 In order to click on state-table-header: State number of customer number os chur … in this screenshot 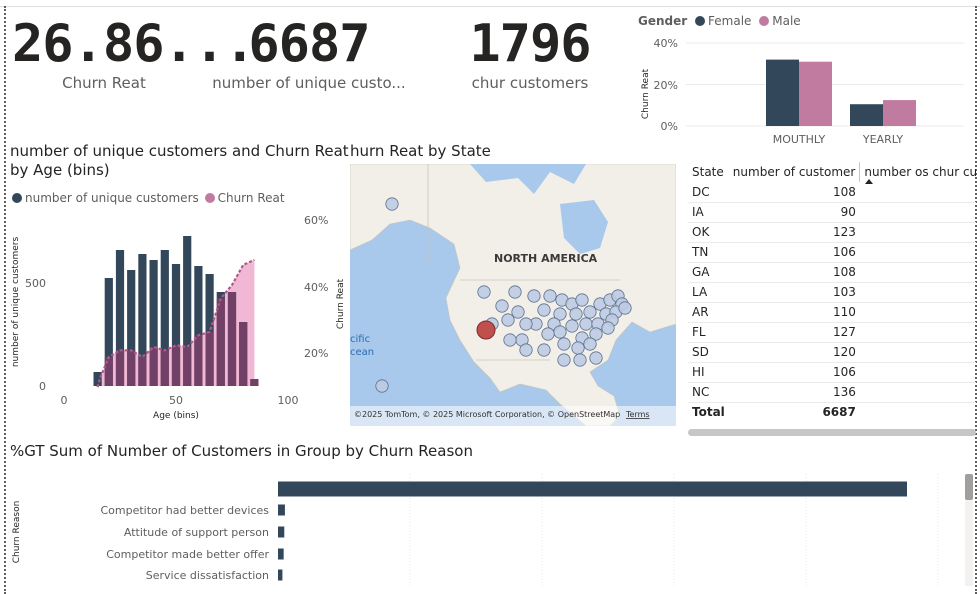, I will do `click(832, 172)`.